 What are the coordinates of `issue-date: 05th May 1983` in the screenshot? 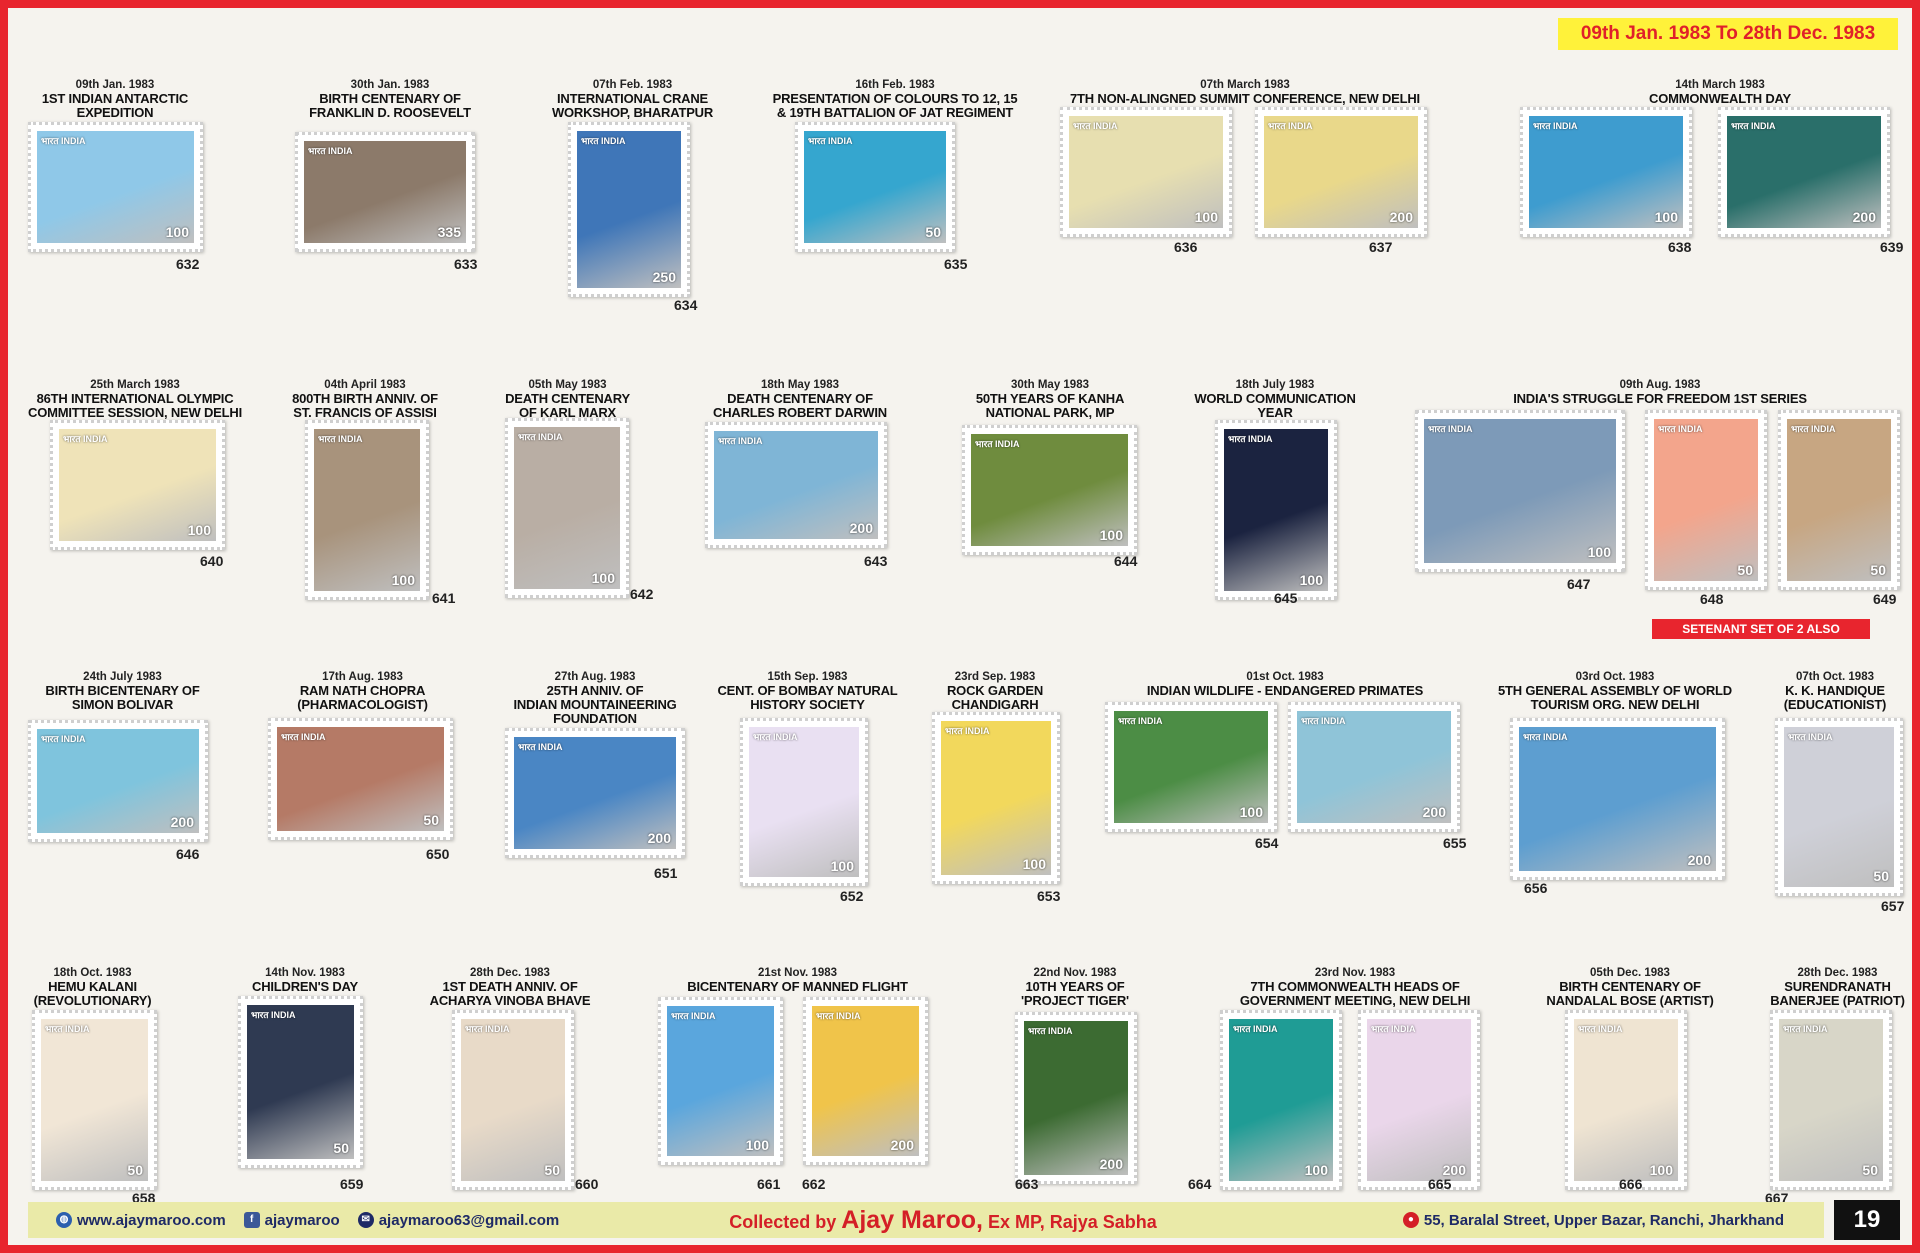 It's located at (567, 385).